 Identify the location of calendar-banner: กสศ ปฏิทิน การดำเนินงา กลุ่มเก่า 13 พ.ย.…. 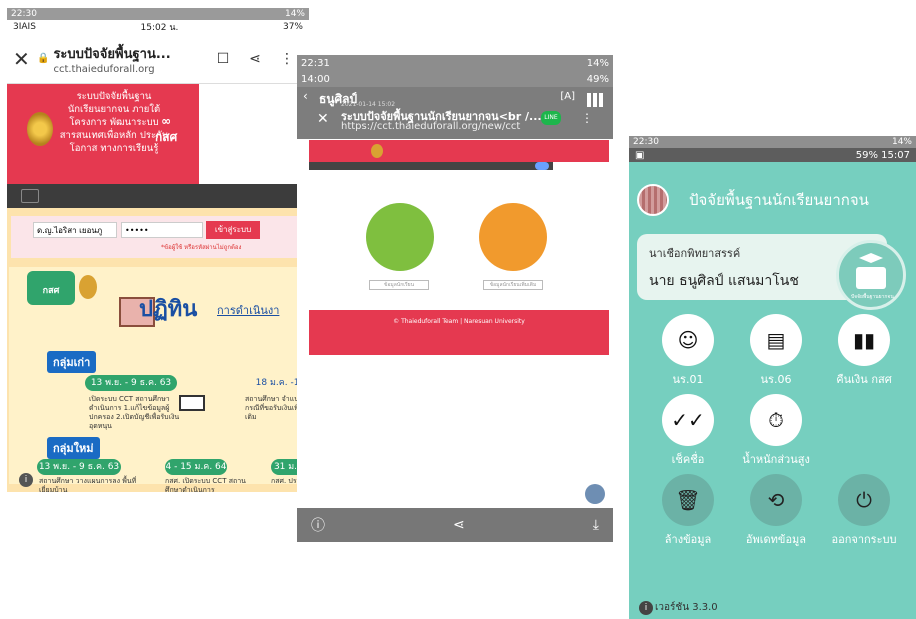
(159, 379).